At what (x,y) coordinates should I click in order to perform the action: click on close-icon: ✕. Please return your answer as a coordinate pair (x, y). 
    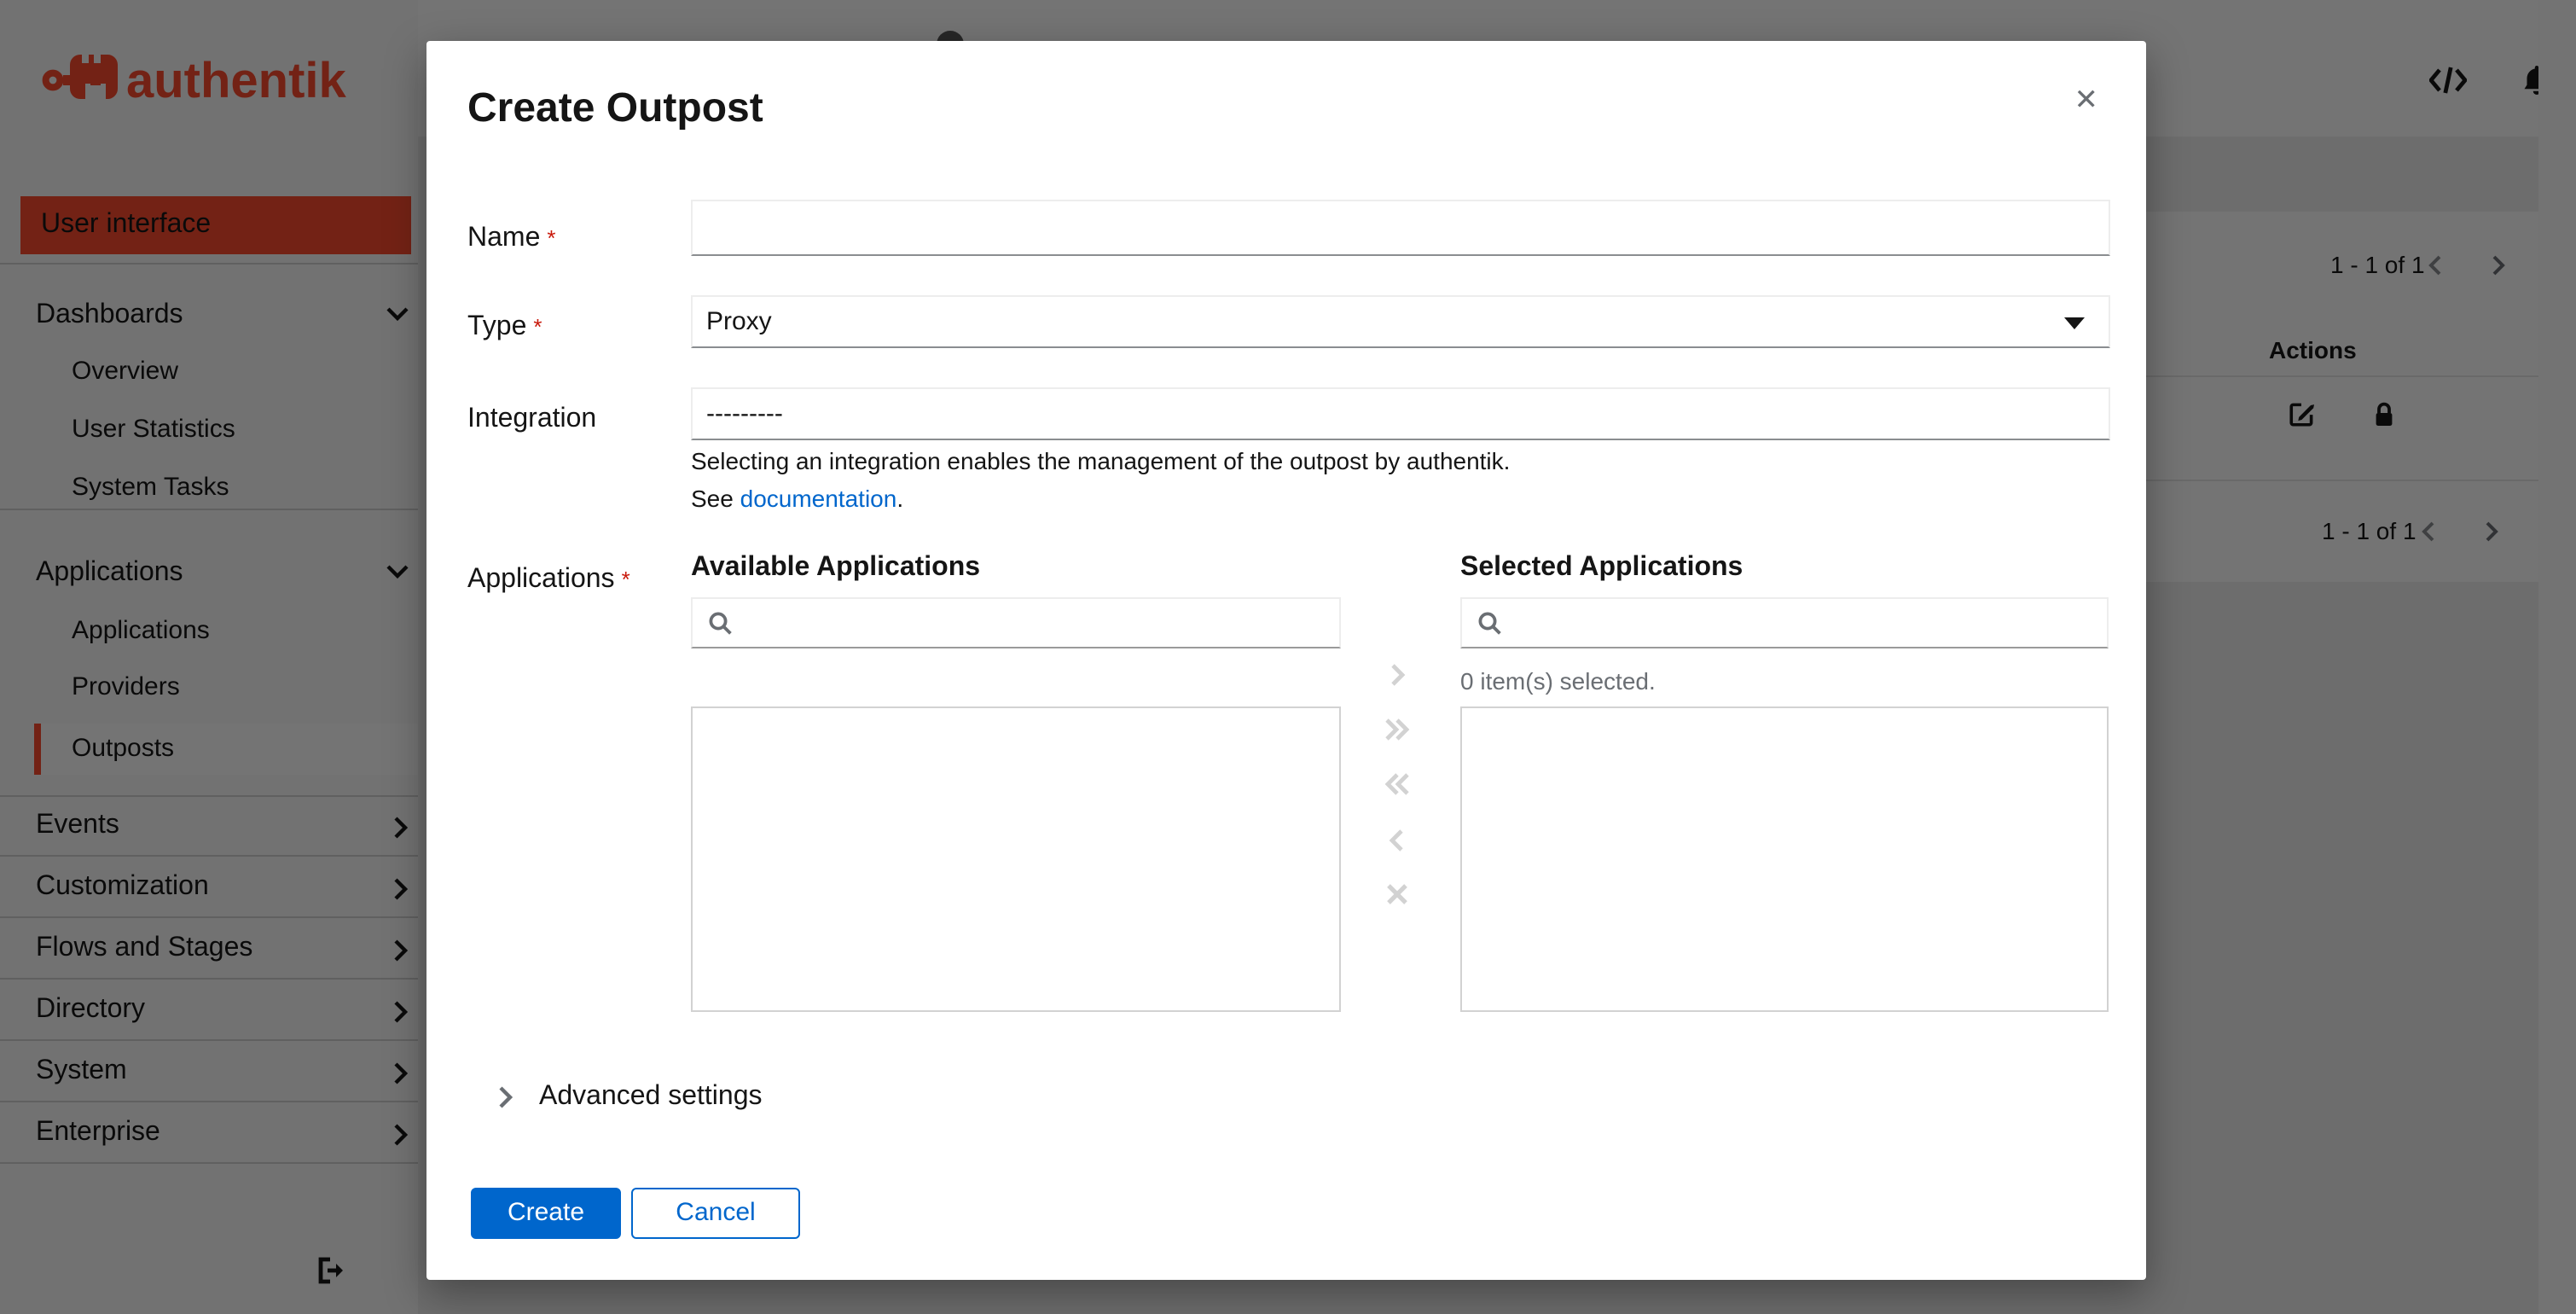
    Looking at the image, I should click on (2086, 100).